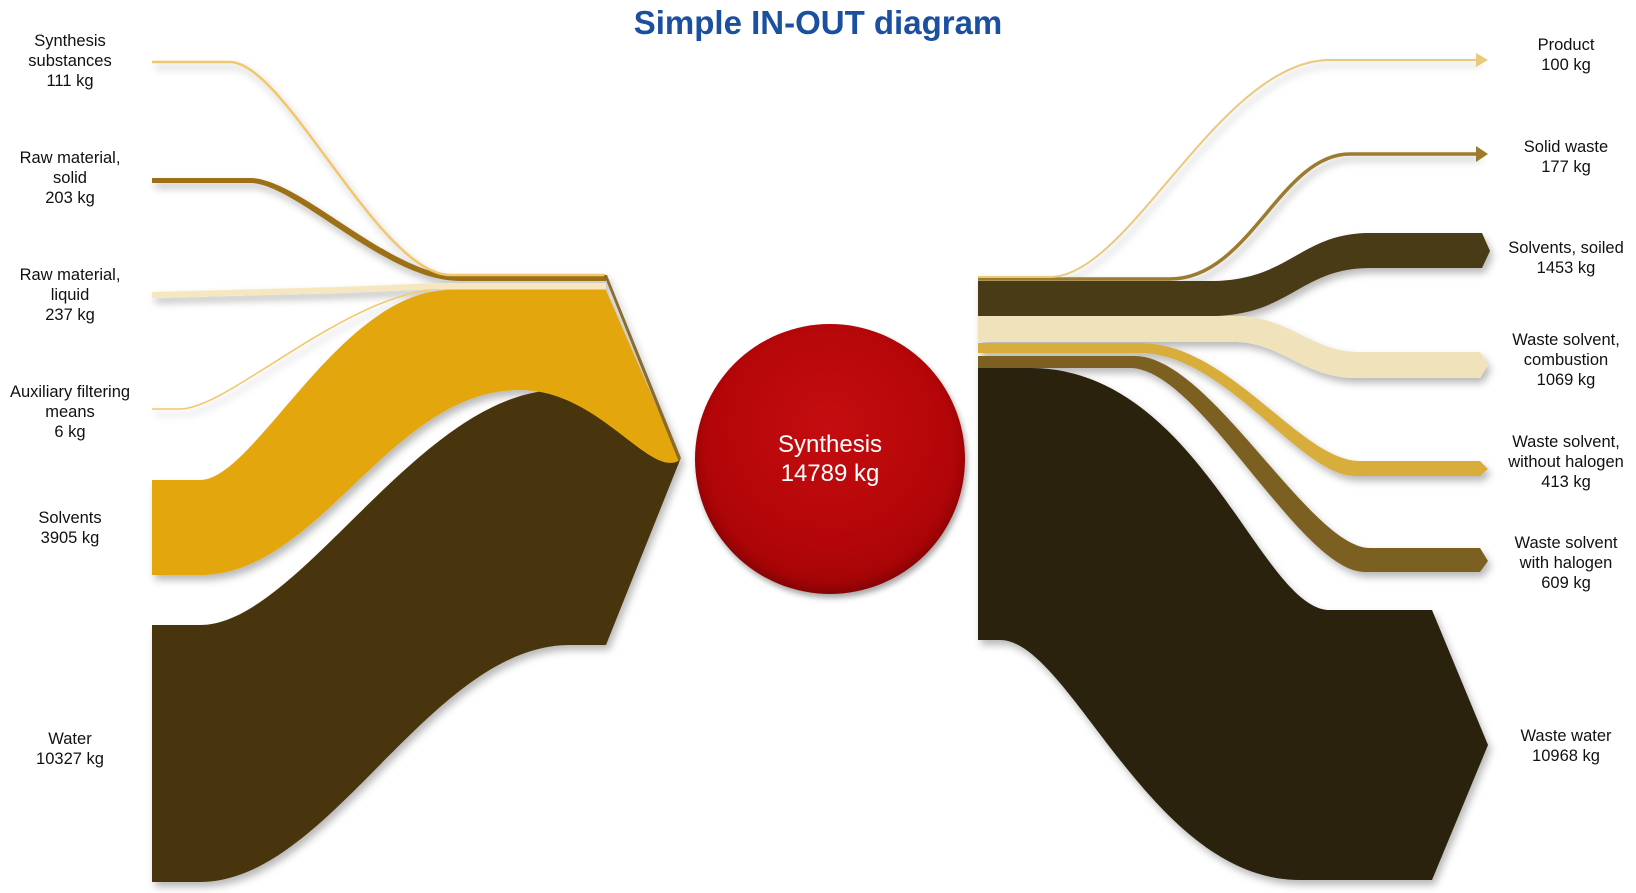  Describe the element at coordinates (1566, 55) in the screenshot. I see `output-label-product: Product 100 kg` at that location.